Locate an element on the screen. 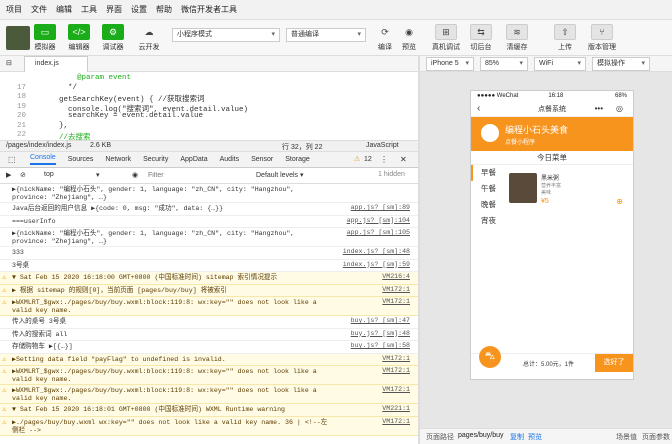 The height and width of the screenshot is (444, 672). remote-debug-button: ⊞ 真机调试 is located at coordinates (446, 38).